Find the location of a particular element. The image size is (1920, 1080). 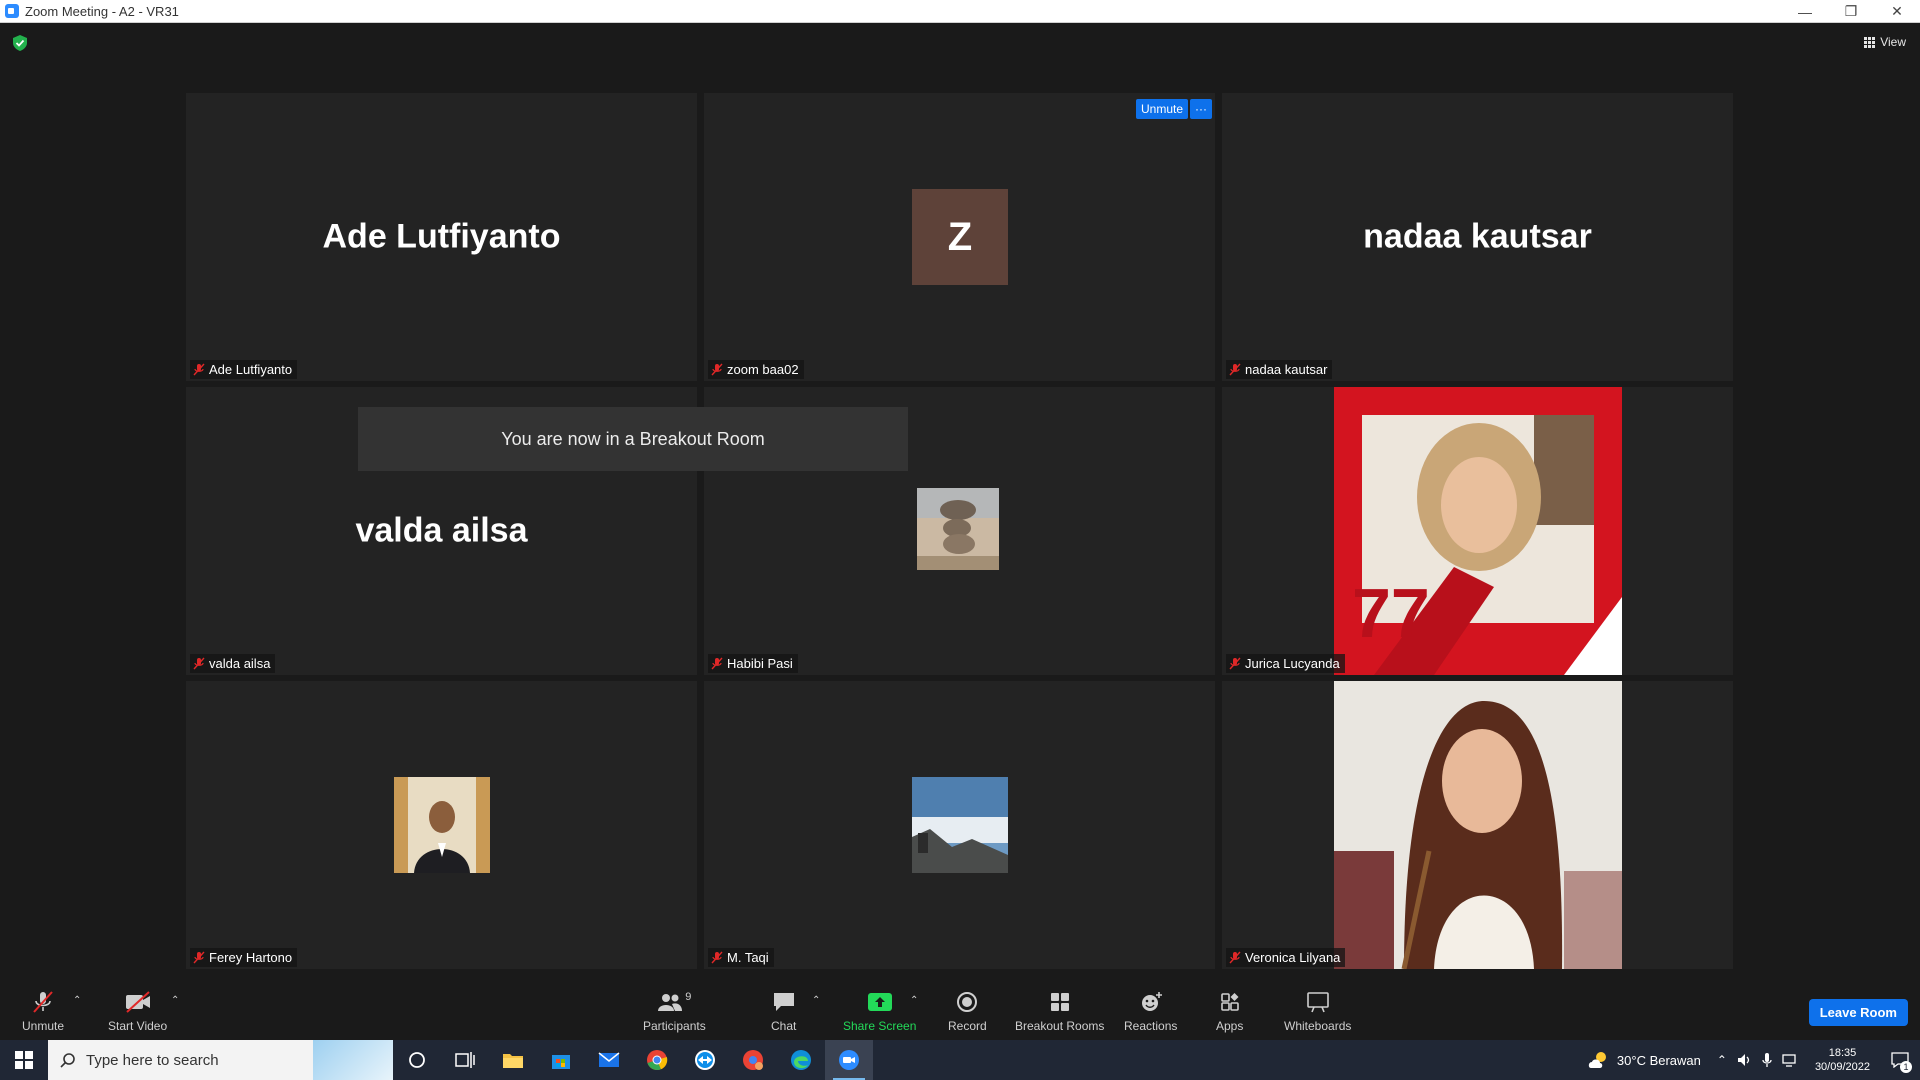

leave-room-button: Leave Room is located at coordinates (1858, 1012).